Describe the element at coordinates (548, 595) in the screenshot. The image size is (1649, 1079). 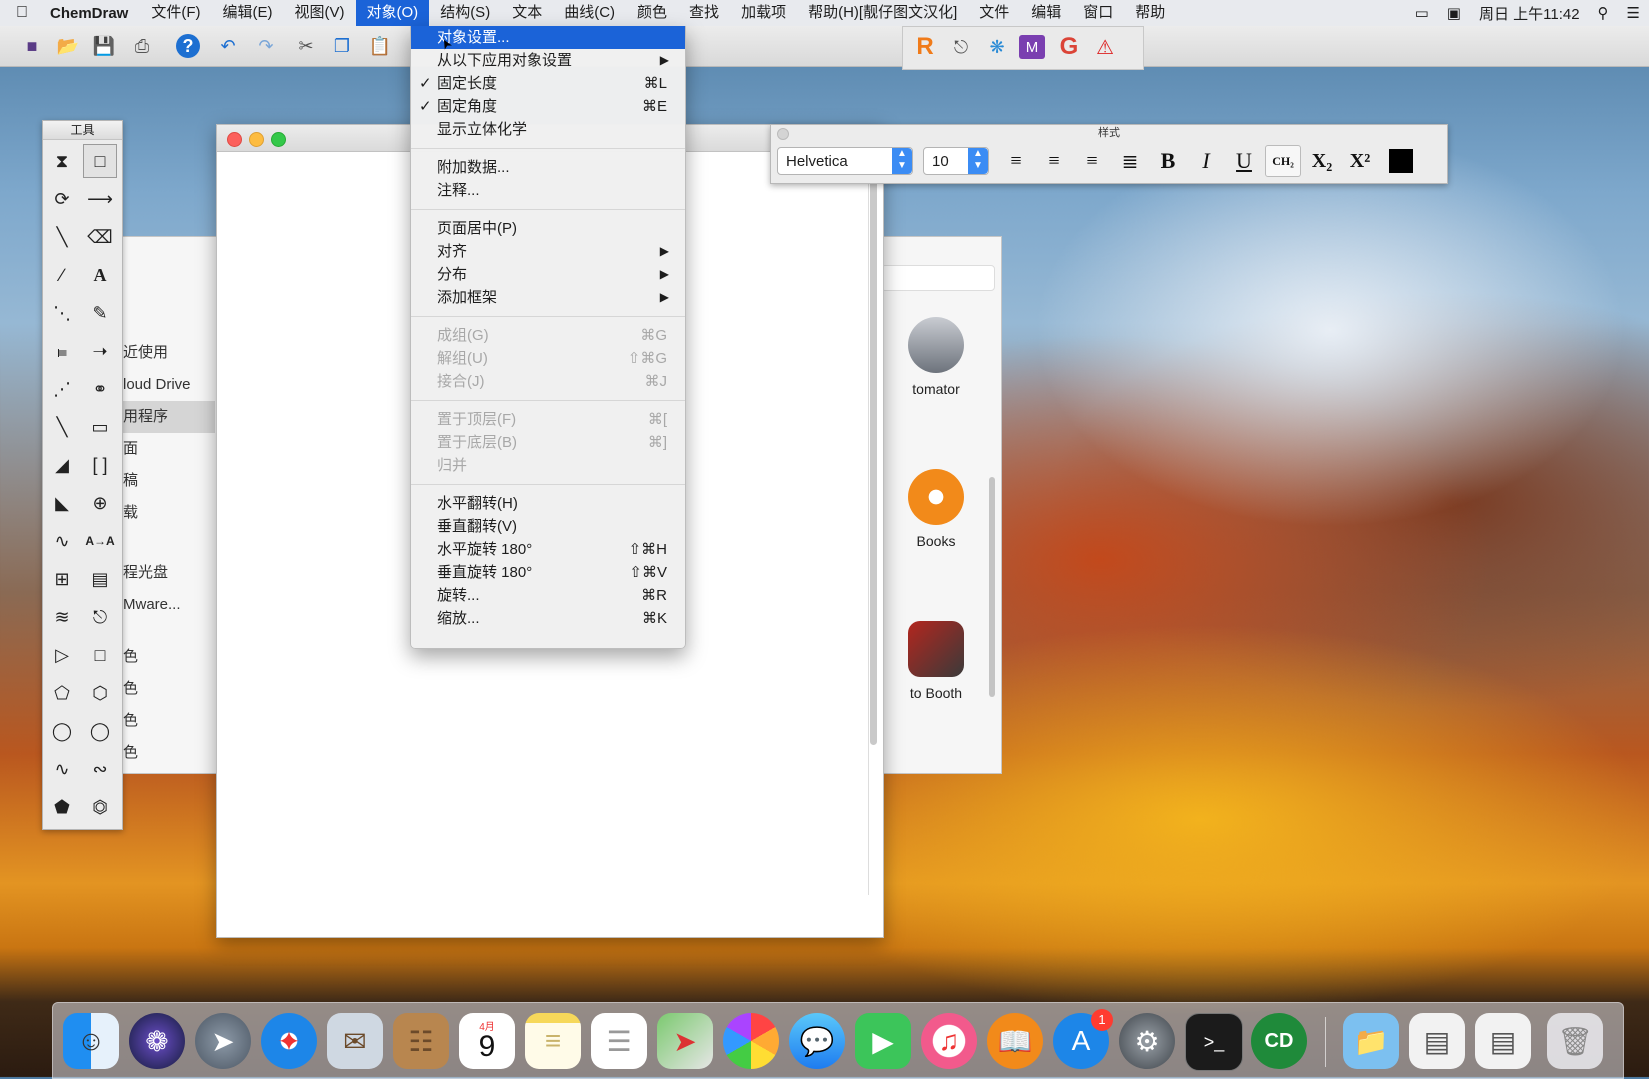
I see `menu-item-26: 旋转... ⌘R` at that location.